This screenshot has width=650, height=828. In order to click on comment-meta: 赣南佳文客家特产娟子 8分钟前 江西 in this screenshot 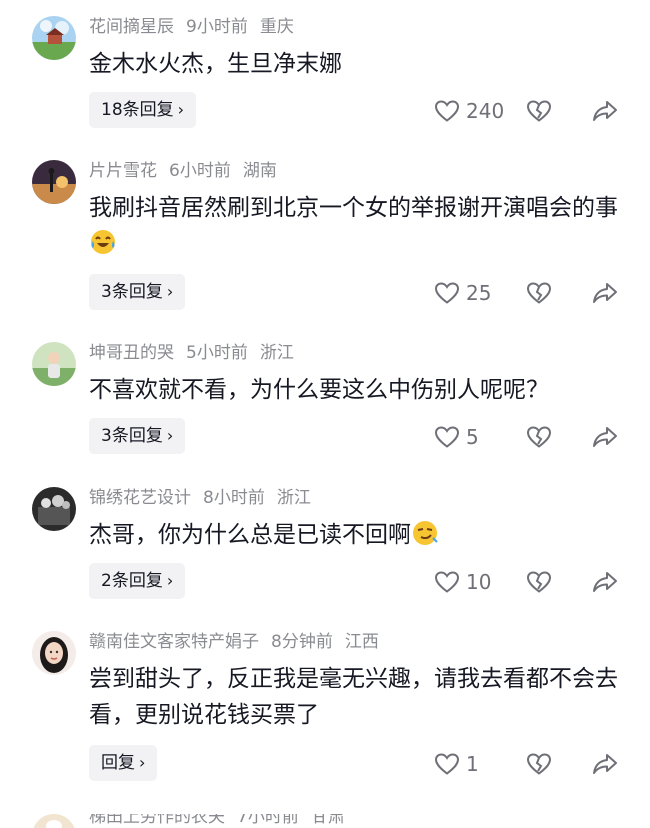, I will do `click(240, 642)`.